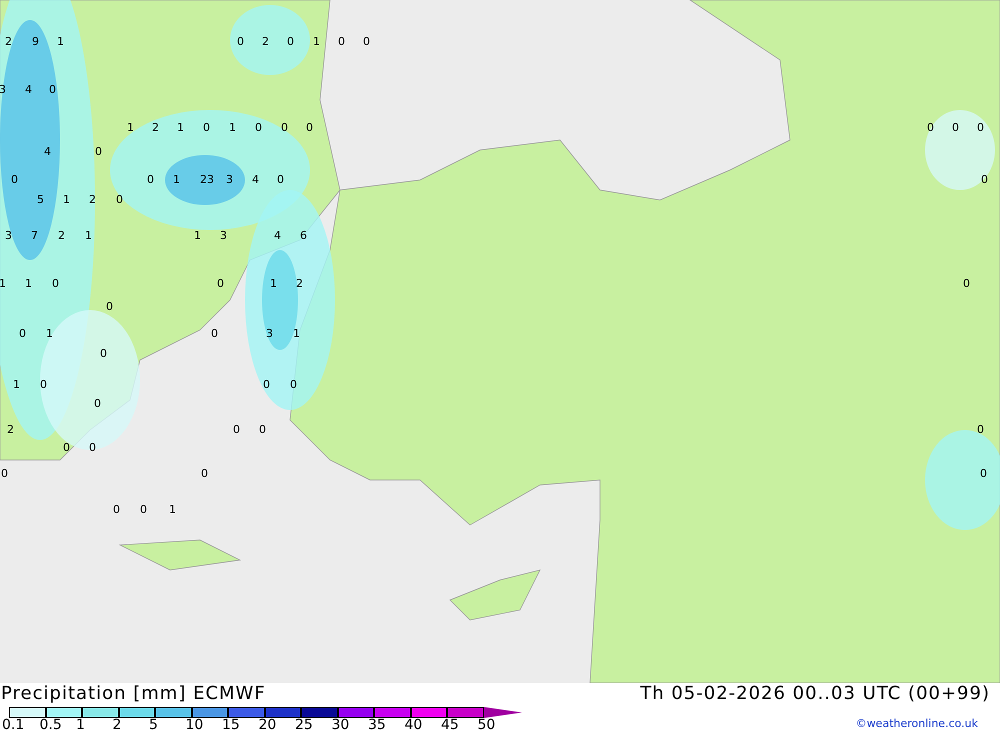 Image resolution: width=1000 pixels, height=733 pixels. What do you see at coordinates (341, 725) in the screenshot?
I see `legend-tick-label: 30` at bounding box center [341, 725].